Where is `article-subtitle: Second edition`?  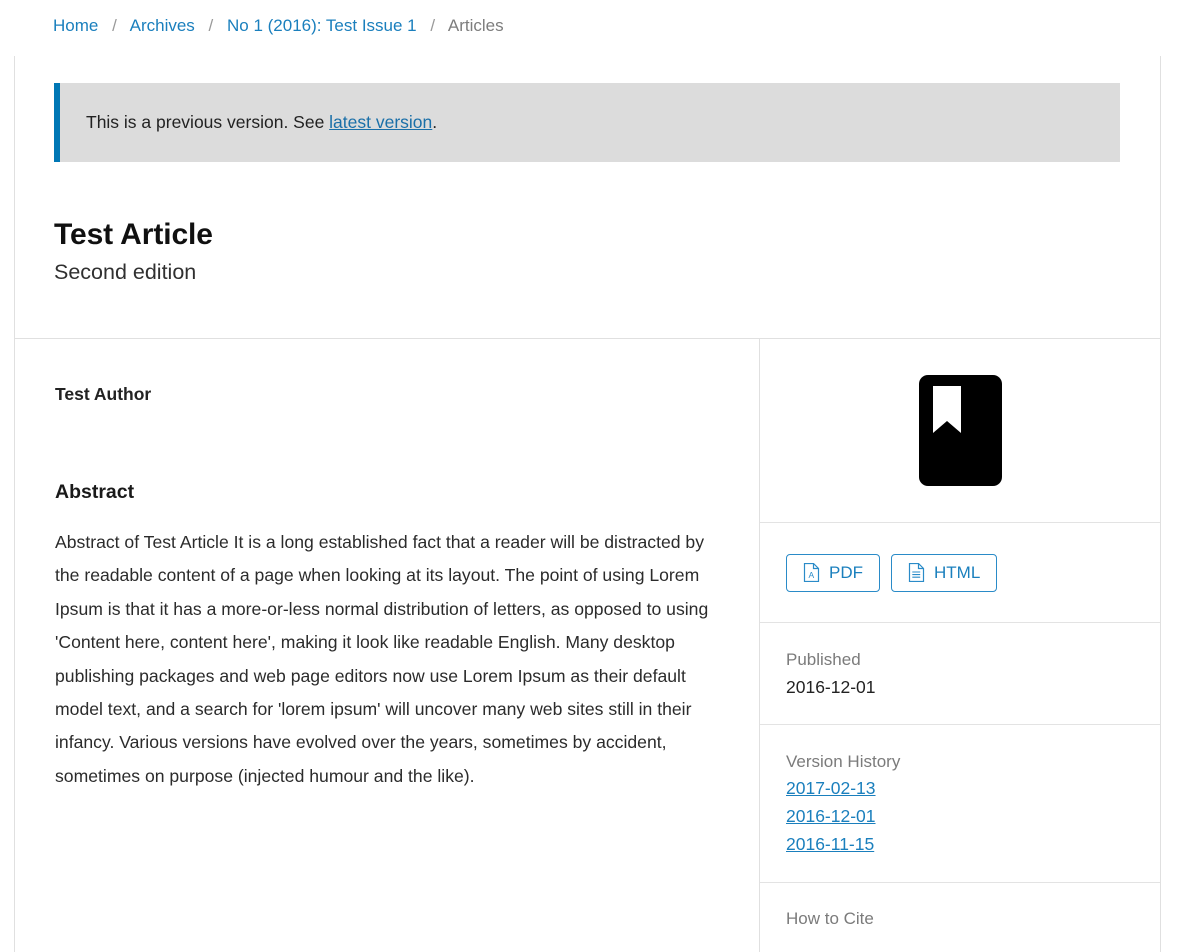
article-subtitle: Second edition is located at coordinates (125, 272).